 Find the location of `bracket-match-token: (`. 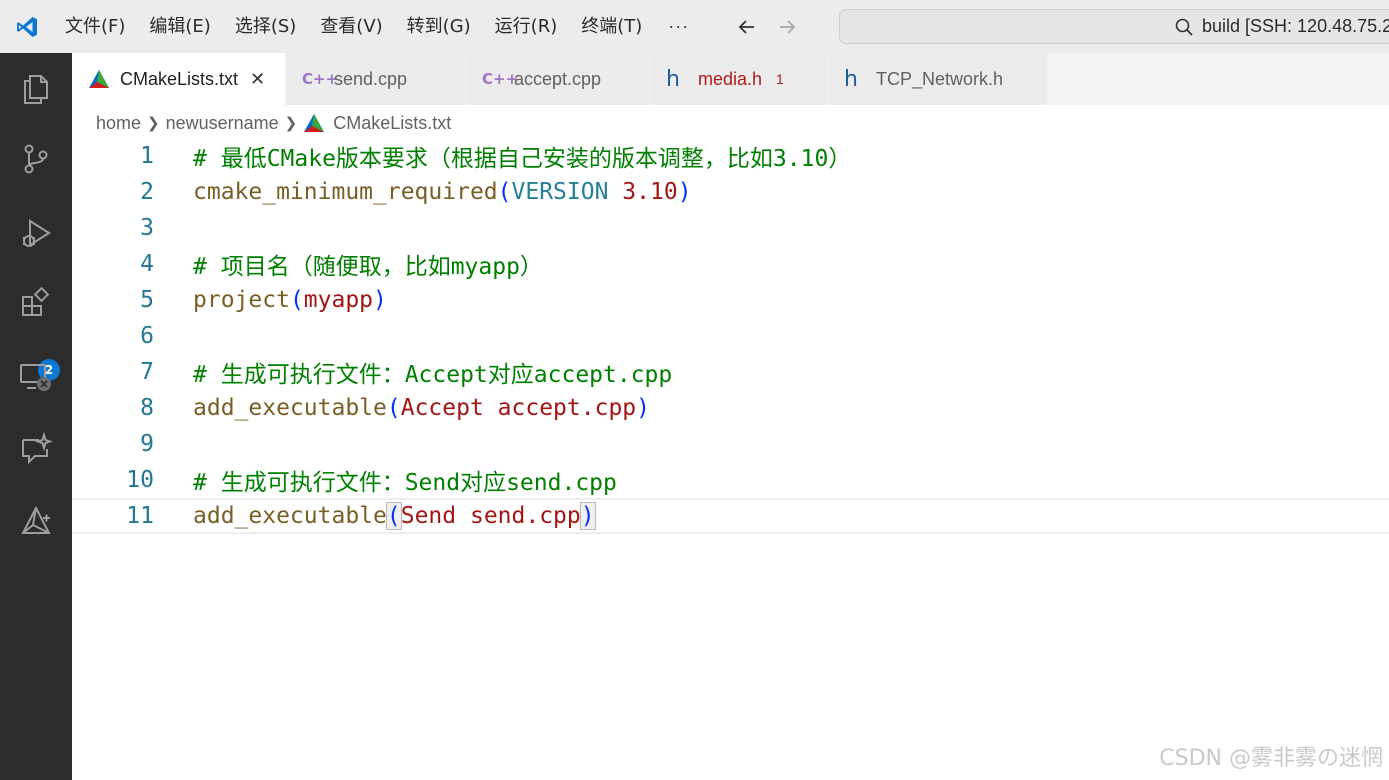

bracket-match-token: ( is located at coordinates (393, 516).